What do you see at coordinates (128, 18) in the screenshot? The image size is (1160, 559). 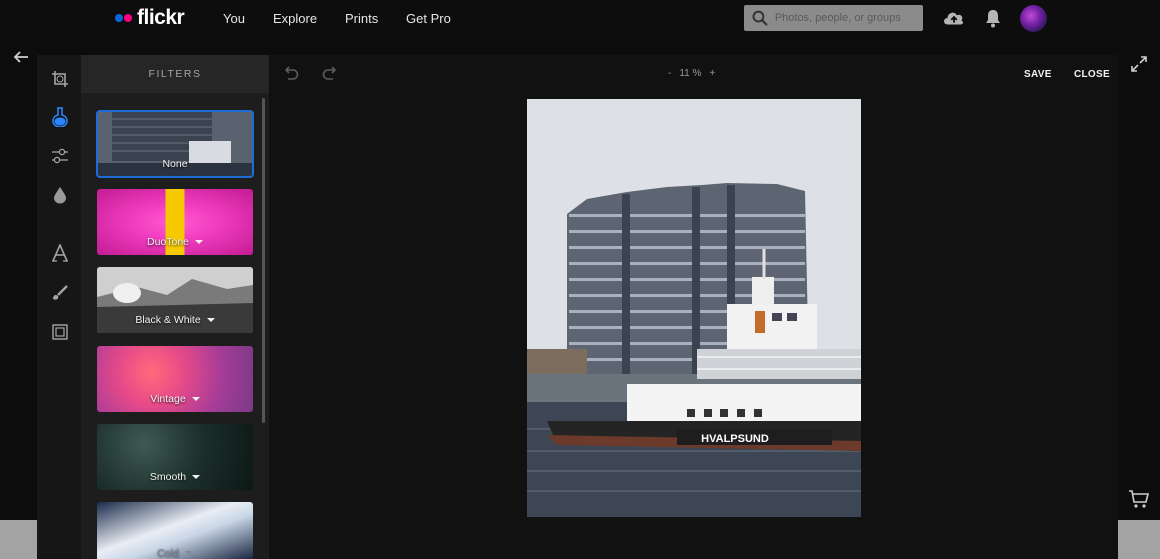 I see `logo-pink-dot` at bounding box center [128, 18].